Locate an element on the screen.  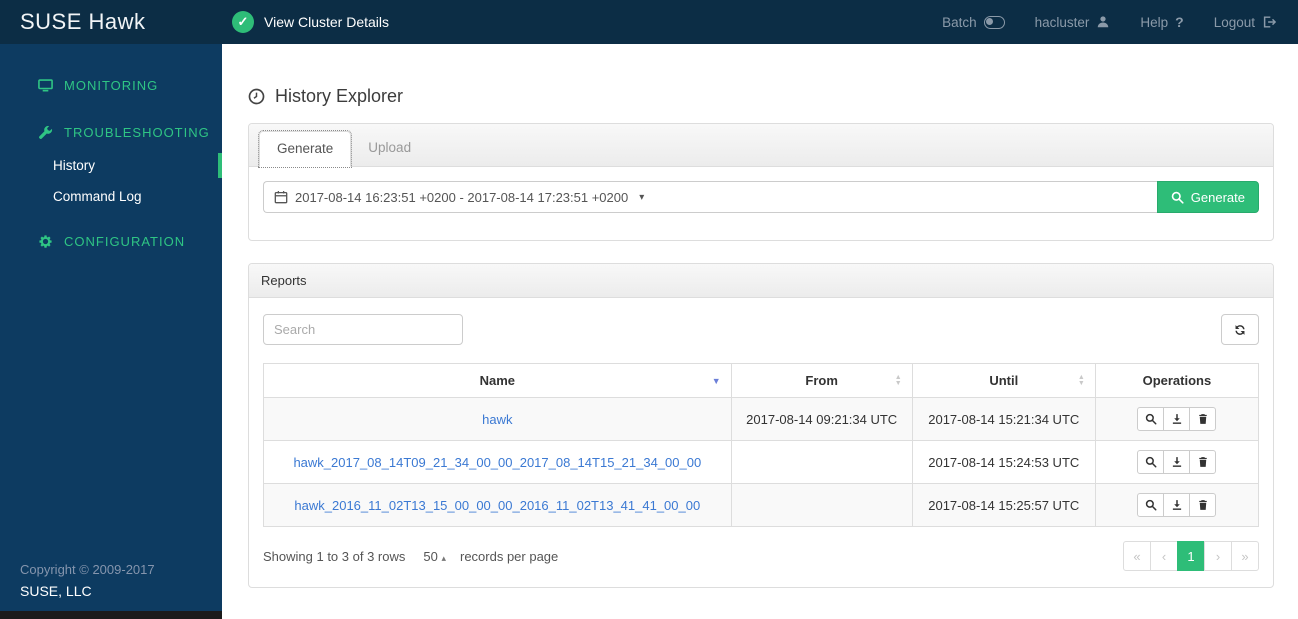
batch-label: Batch is located at coordinates (959, 22).